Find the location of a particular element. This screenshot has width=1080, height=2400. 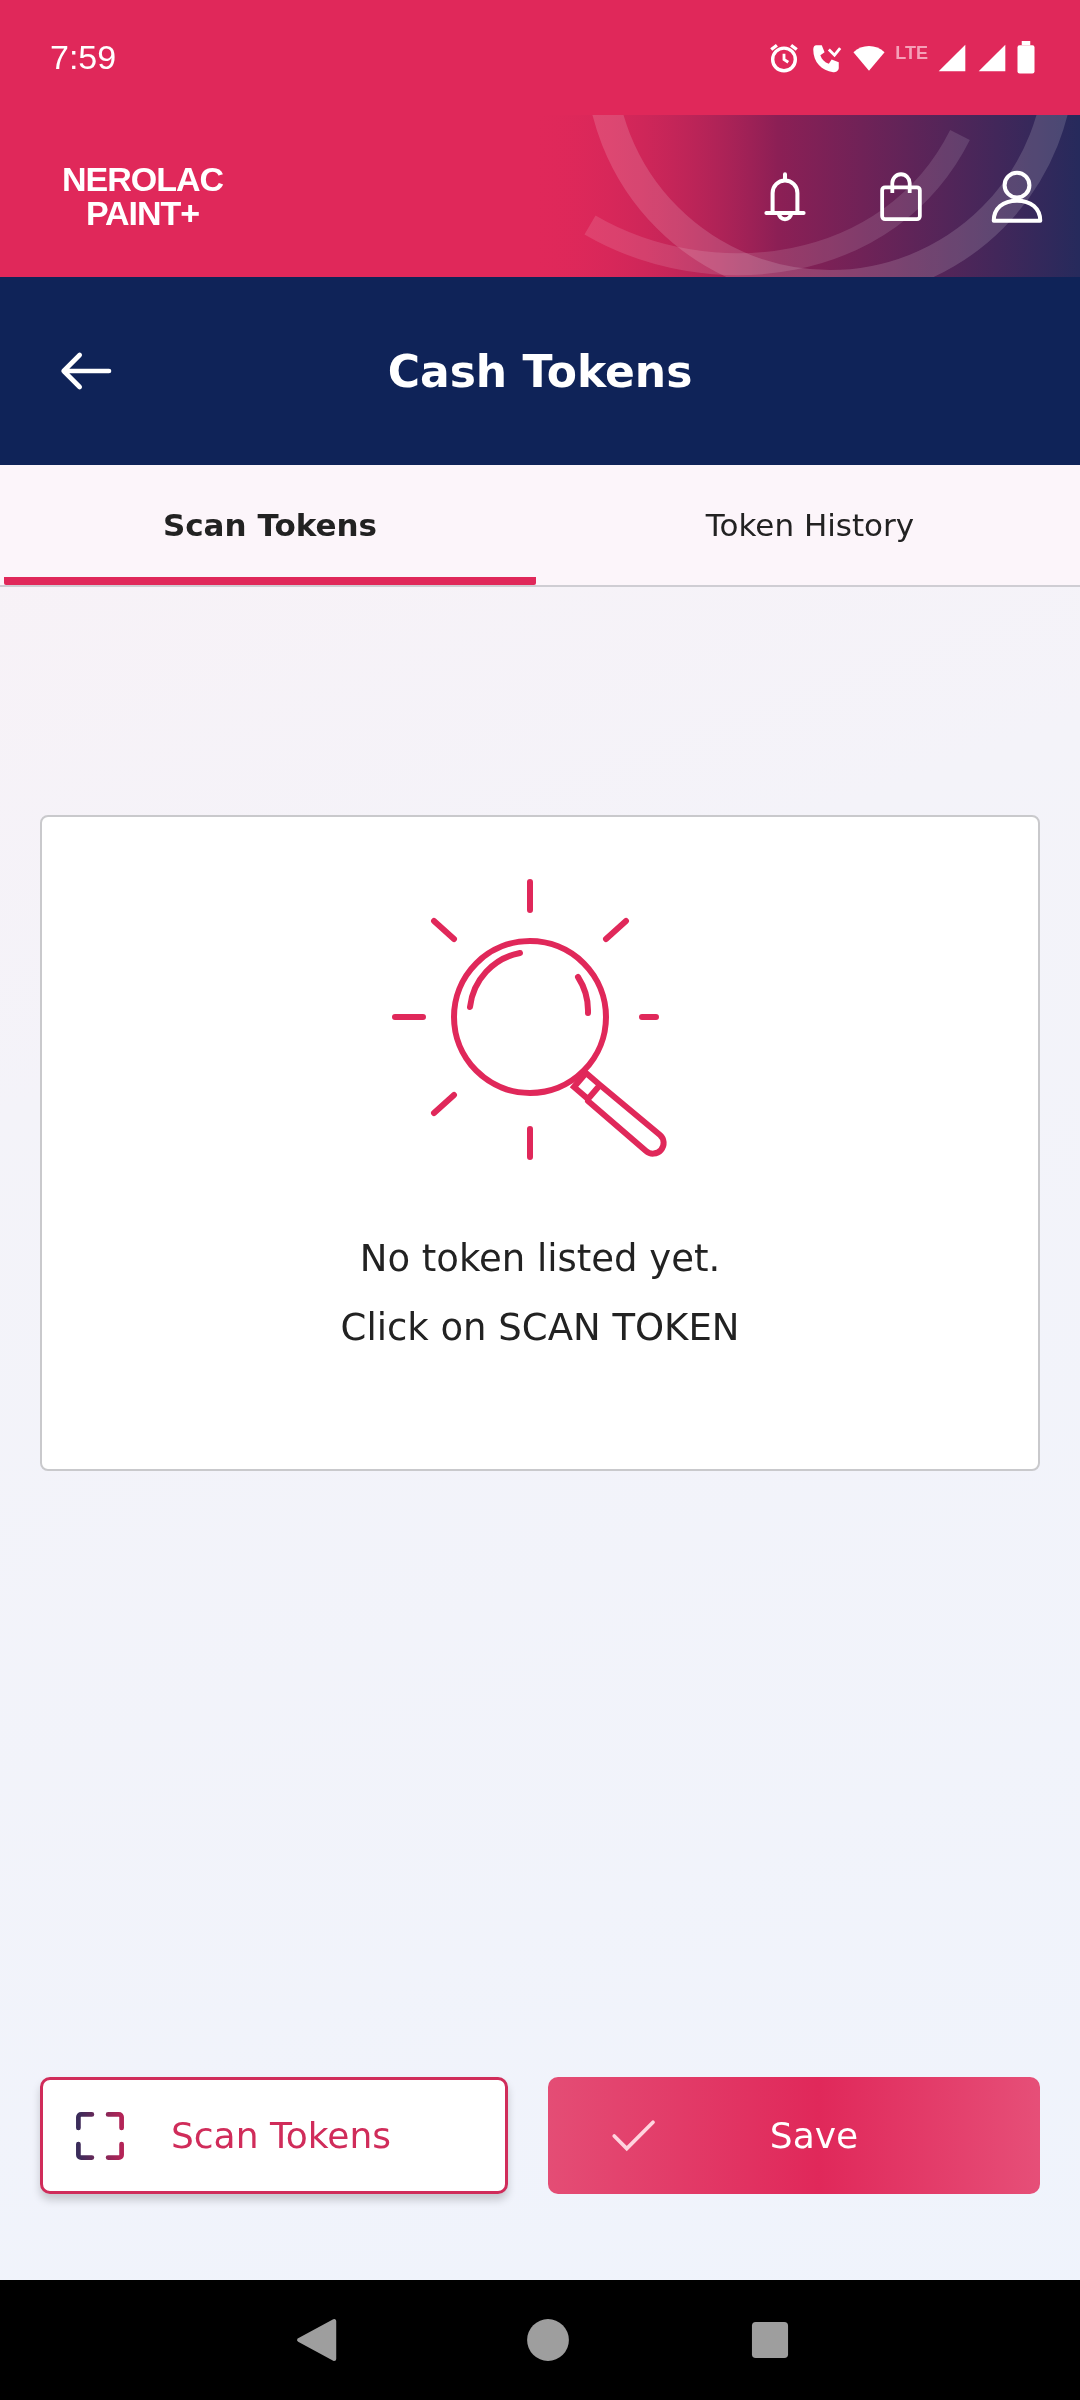

save-button: Save is located at coordinates (794, 2135).